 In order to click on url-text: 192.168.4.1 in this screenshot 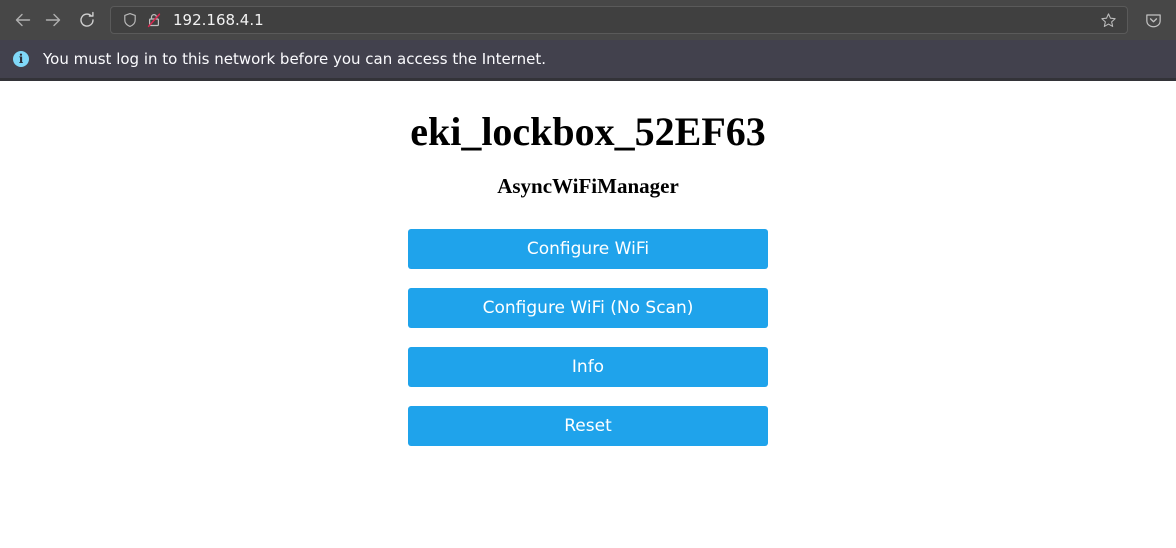, I will do `click(634, 20)`.